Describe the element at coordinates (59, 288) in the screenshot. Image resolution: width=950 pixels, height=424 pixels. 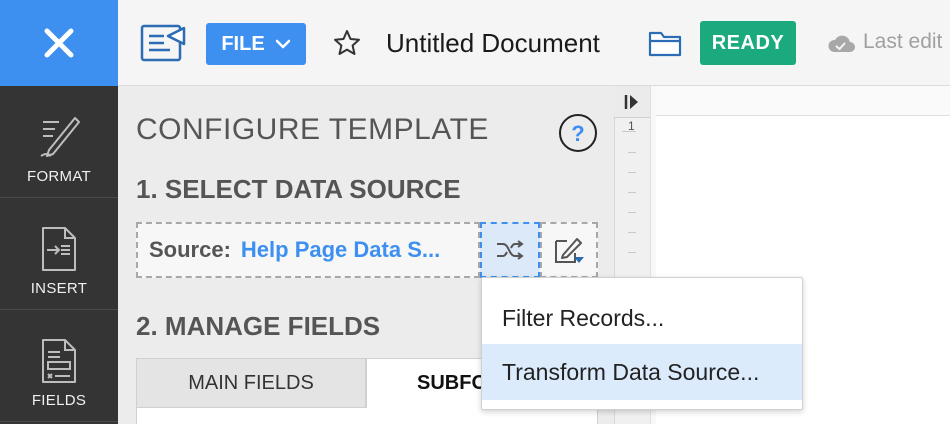
I see `nav-label-insert: INSERT` at that location.